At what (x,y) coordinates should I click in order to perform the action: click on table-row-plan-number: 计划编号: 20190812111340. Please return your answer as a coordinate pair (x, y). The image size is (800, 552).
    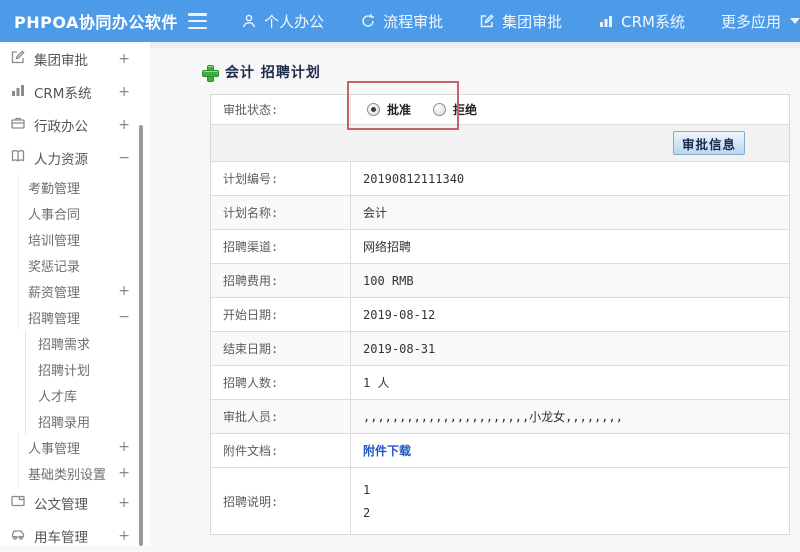
    Looking at the image, I should click on (500, 179).